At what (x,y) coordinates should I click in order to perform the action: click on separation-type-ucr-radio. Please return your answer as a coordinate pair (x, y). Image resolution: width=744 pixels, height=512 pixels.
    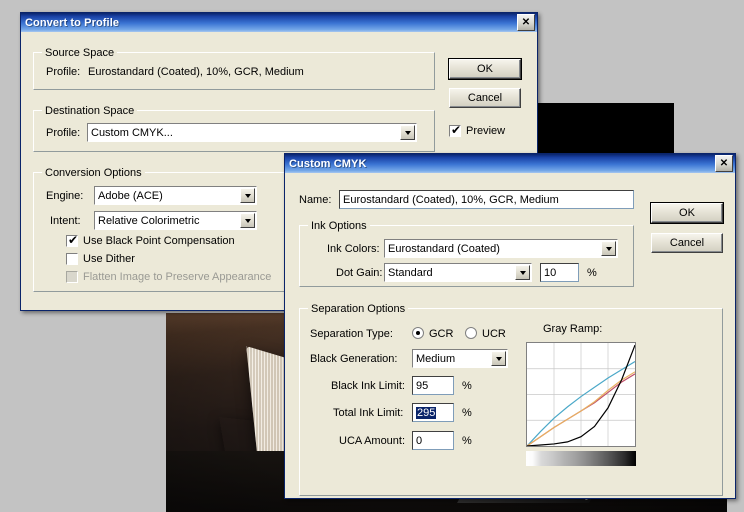
    Looking at the image, I should click on (471, 333).